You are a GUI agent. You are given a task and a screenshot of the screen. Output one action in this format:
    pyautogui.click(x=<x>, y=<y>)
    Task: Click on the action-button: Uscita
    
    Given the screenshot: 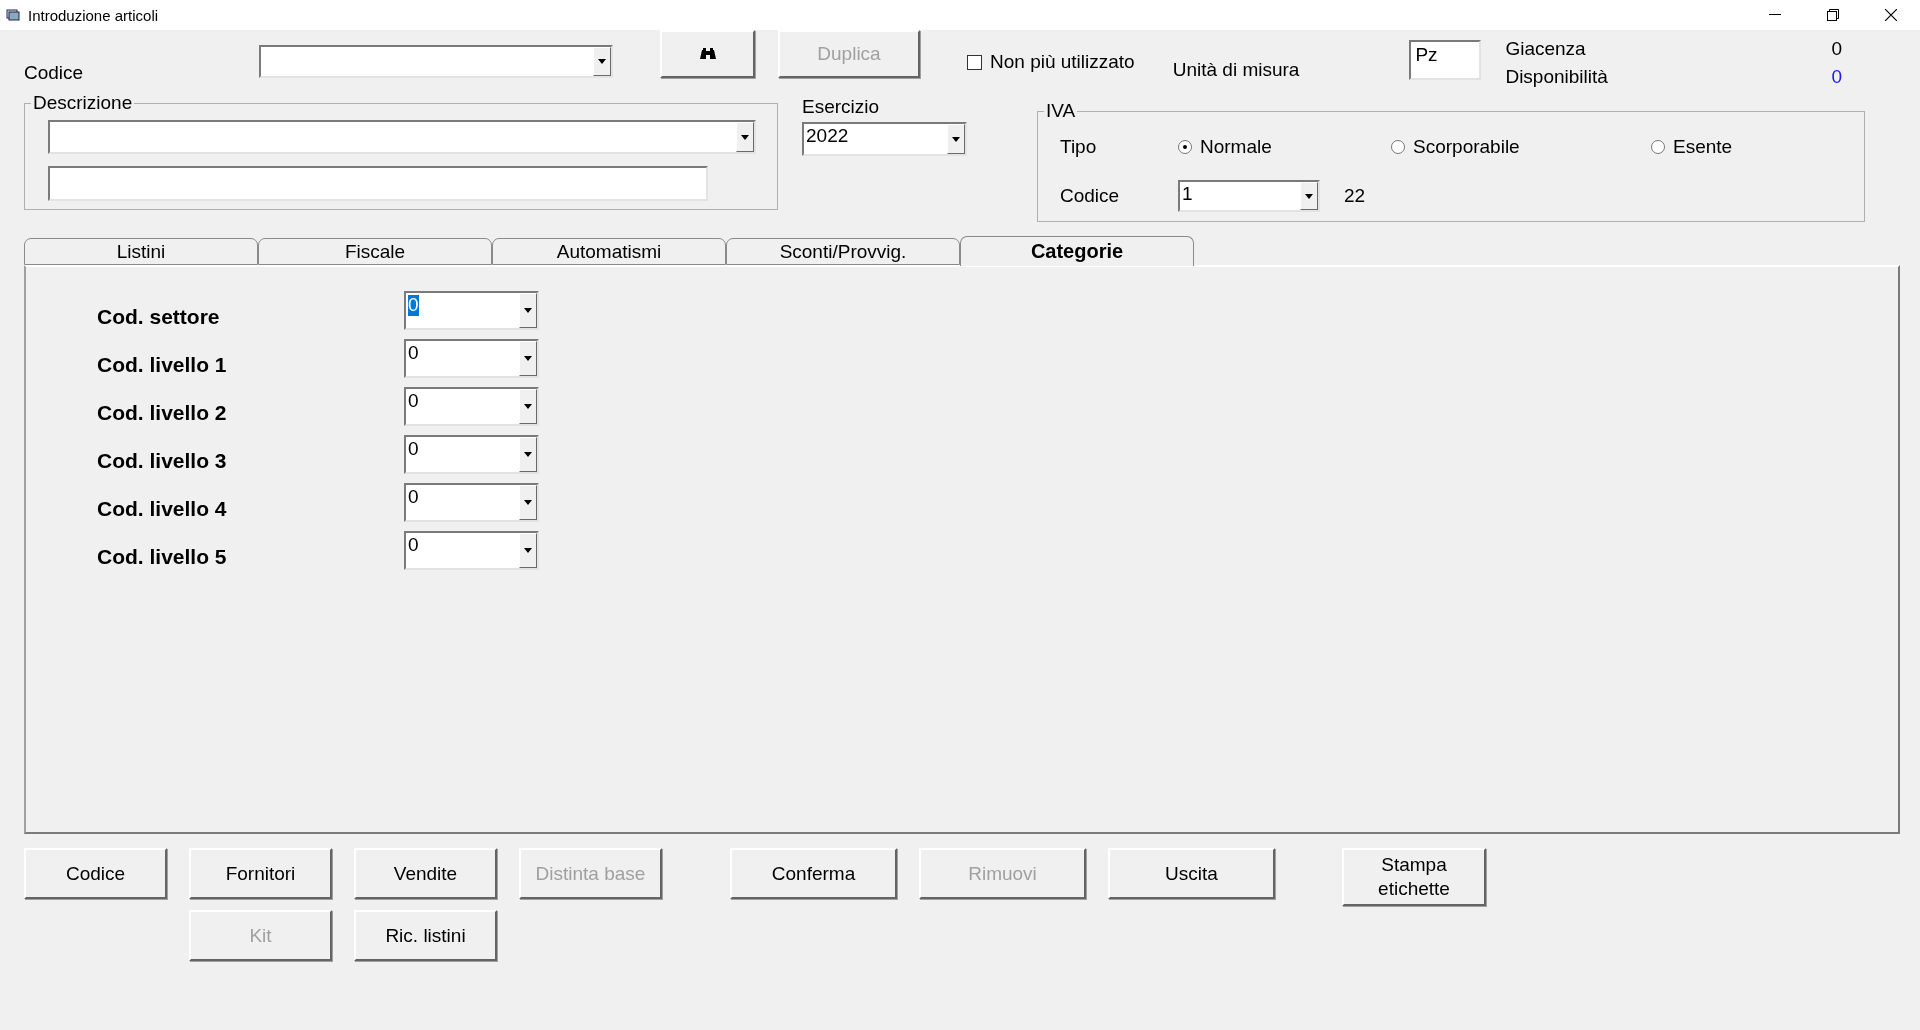 What is the action you would take?
    pyautogui.click(x=1191, y=873)
    